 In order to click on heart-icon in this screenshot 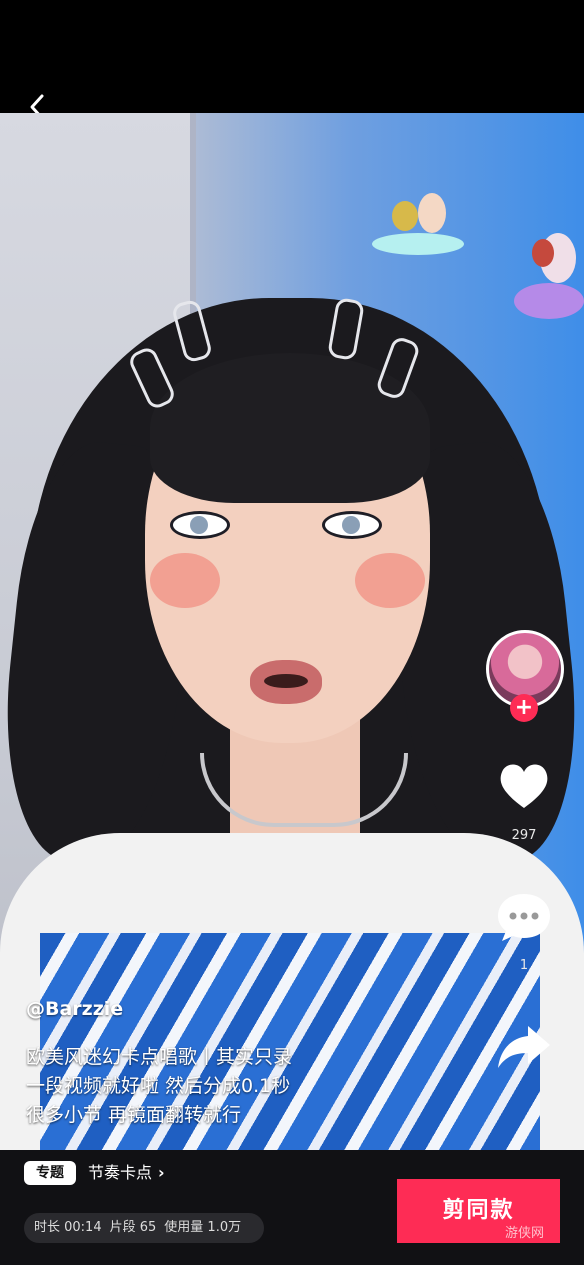, I will do `click(524, 786)`.